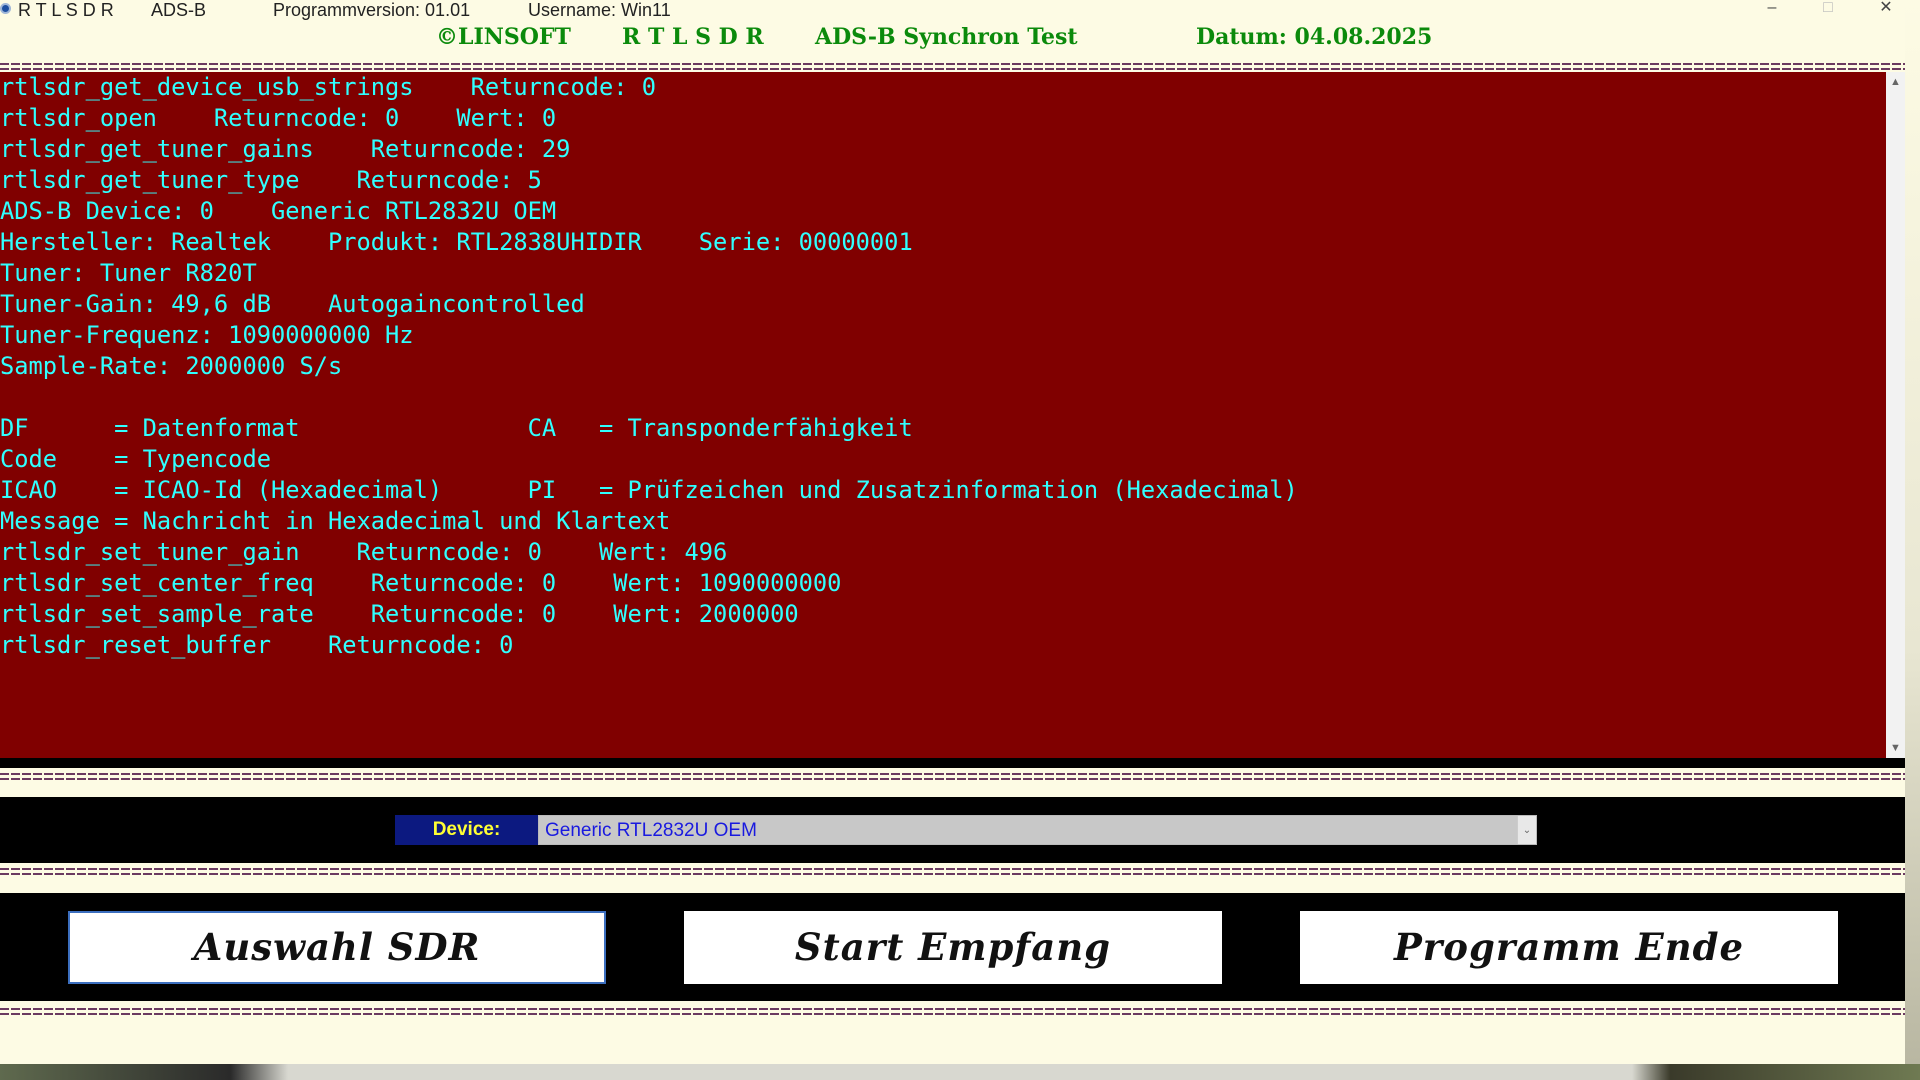 This screenshot has height=1080, width=1920. Describe the element at coordinates (1772, 11) in the screenshot. I see `minimize-button: –` at that location.